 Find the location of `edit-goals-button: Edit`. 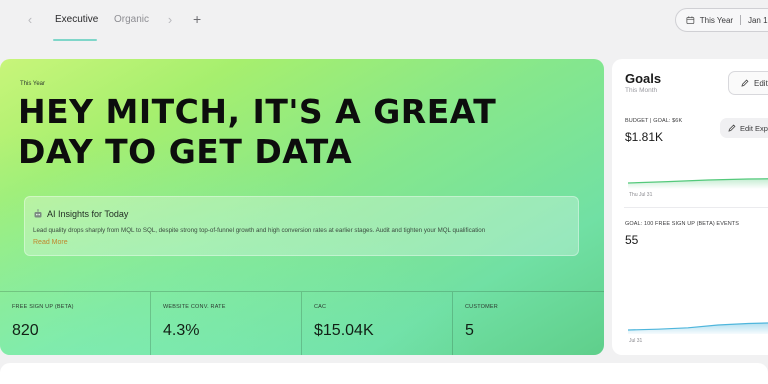

edit-goals-button: Edit is located at coordinates (748, 83).